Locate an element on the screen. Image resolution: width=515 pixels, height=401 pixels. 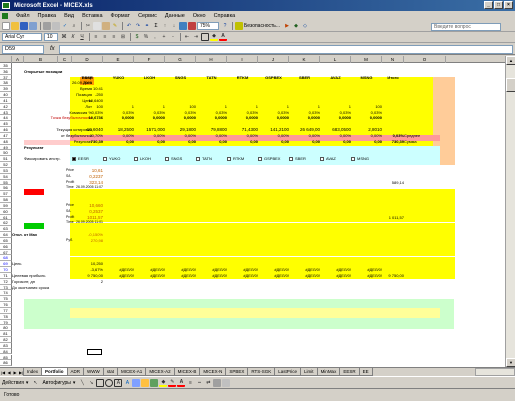
min-value: 10,61 is located at coordinates (87, 170).